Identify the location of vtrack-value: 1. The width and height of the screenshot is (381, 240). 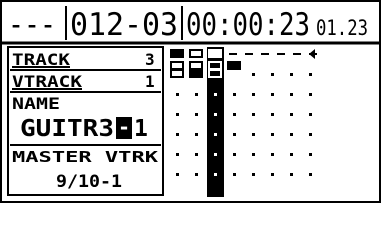
(150, 81).